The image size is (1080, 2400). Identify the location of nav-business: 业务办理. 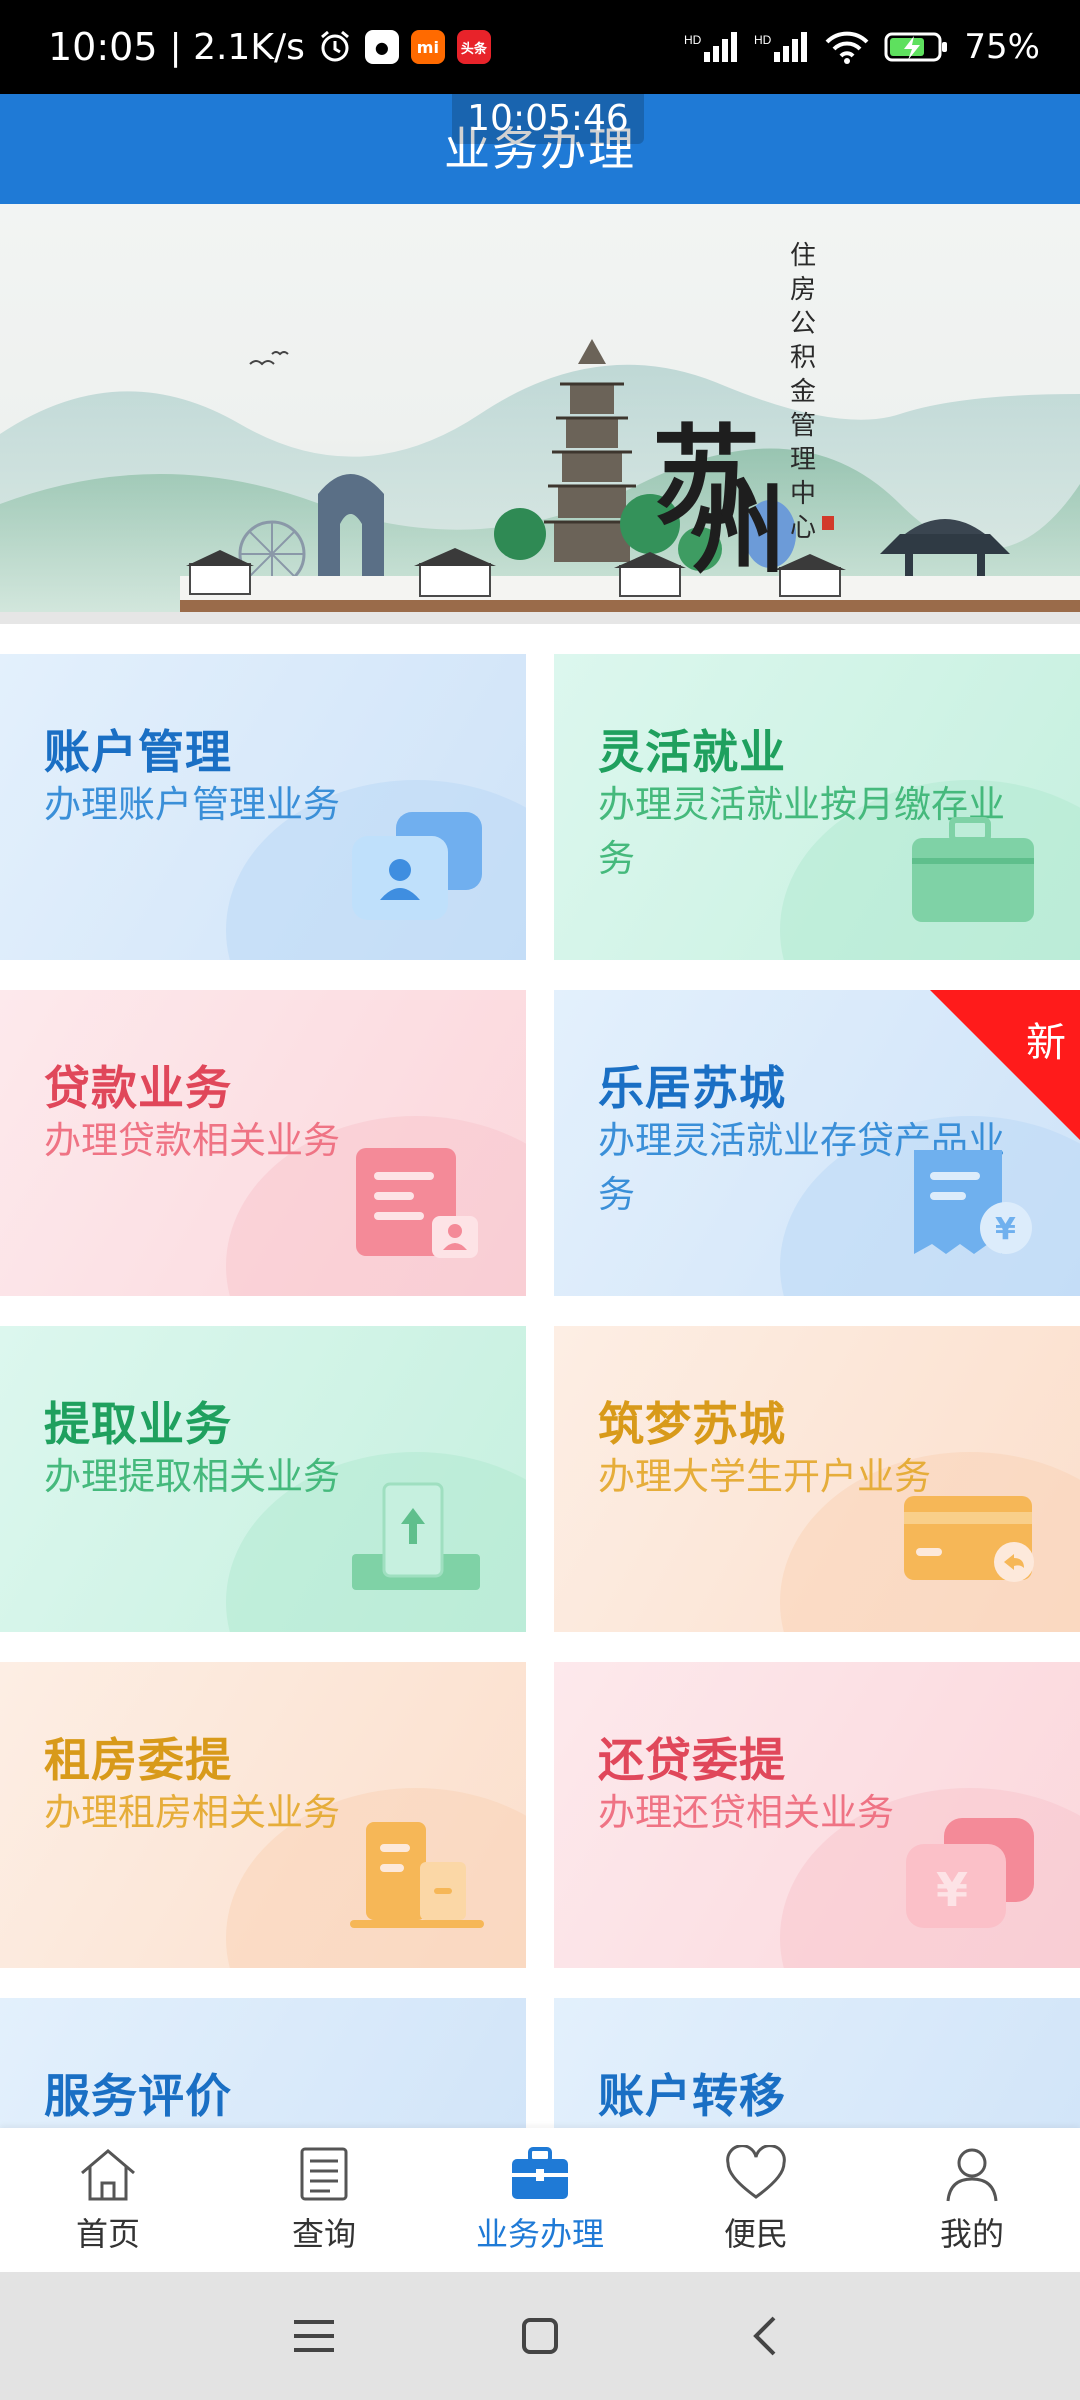
(540, 2200).